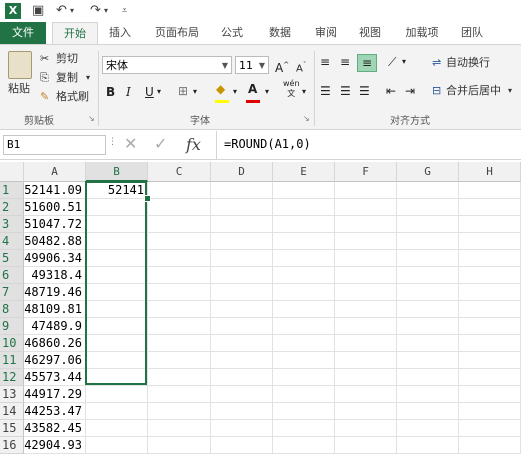 This screenshot has width=521, height=454. Describe the element at coordinates (55, 326) in the screenshot. I see `cell-a9: 47489.9` at that location.